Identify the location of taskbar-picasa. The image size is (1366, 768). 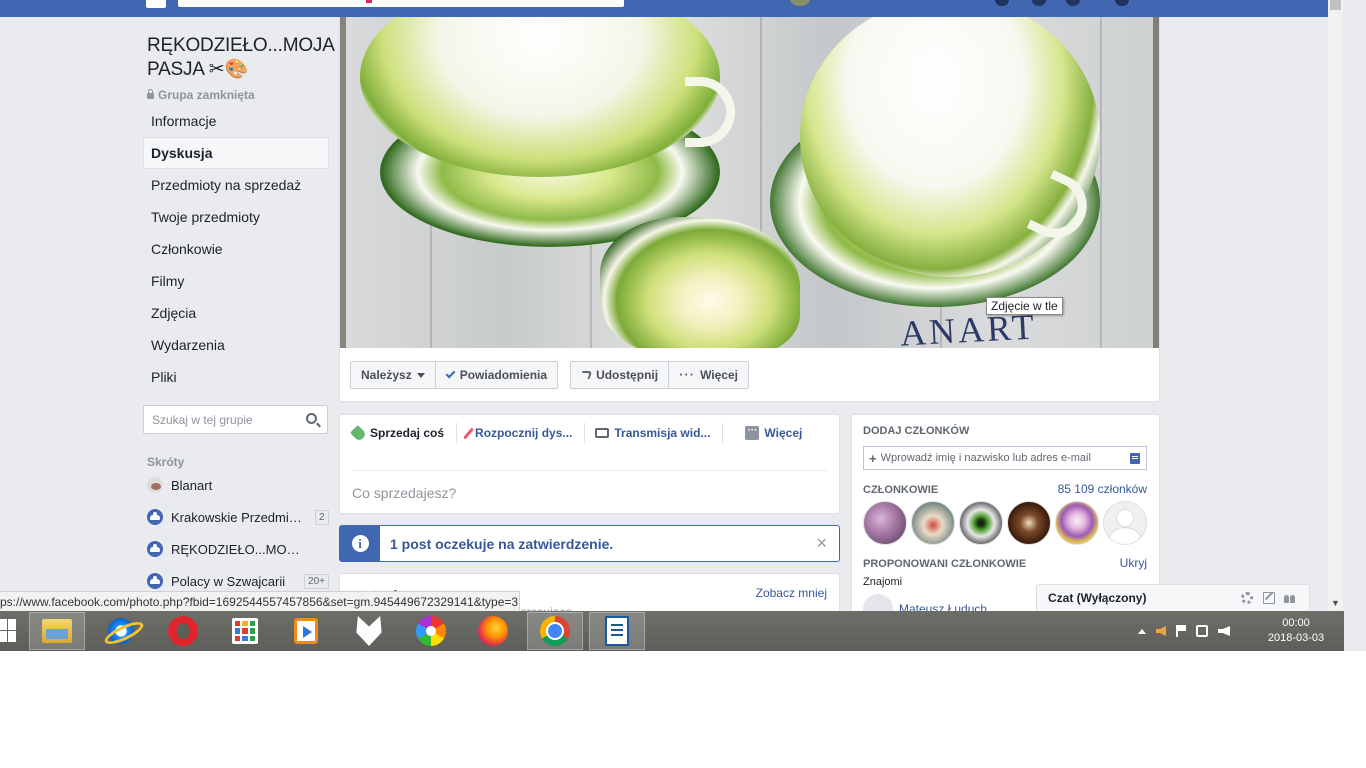
(431, 631).